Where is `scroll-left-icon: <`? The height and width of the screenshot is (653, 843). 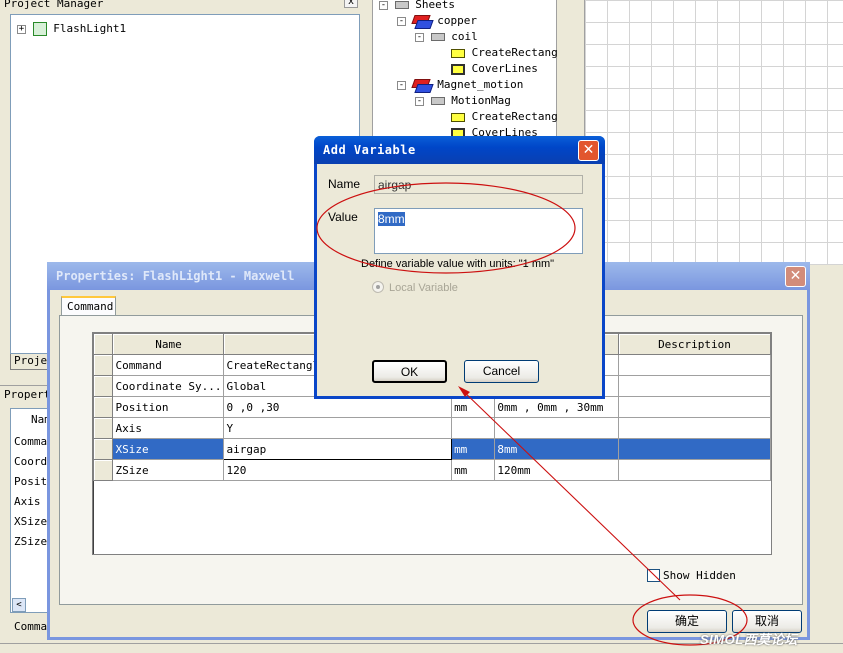
scroll-left-icon: < is located at coordinates (19, 605).